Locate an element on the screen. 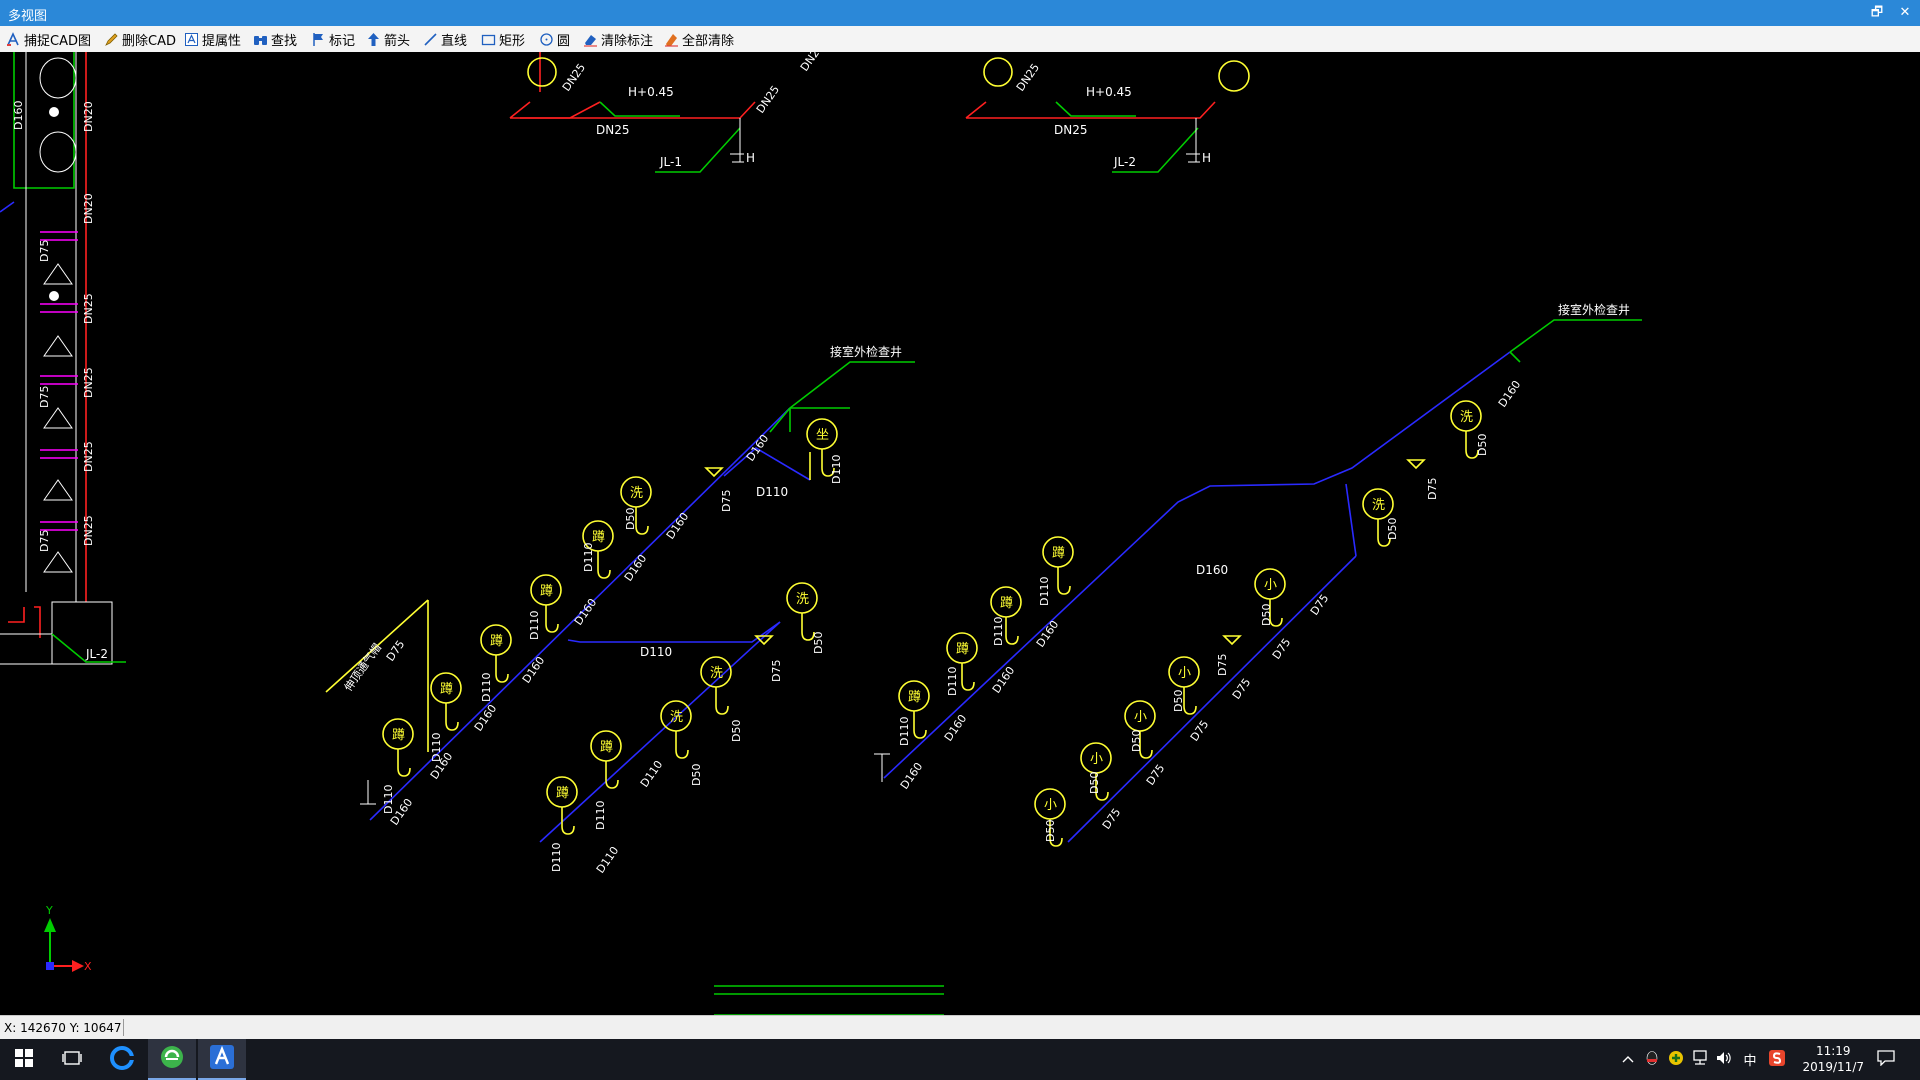 The width and height of the screenshot is (1920, 1080). snap-cad-button: 捕捉CAD图 is located at coordinates (48, 39).